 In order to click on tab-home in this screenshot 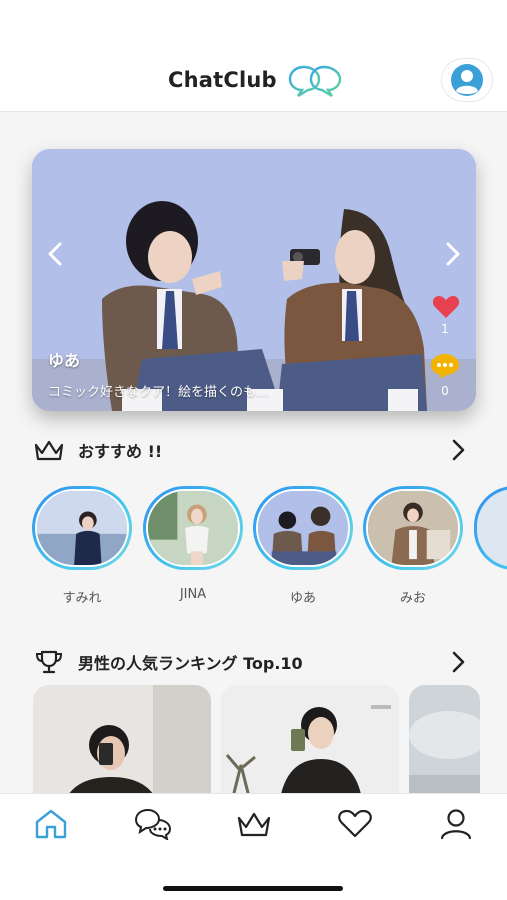, I will do `click(51, 824)`.